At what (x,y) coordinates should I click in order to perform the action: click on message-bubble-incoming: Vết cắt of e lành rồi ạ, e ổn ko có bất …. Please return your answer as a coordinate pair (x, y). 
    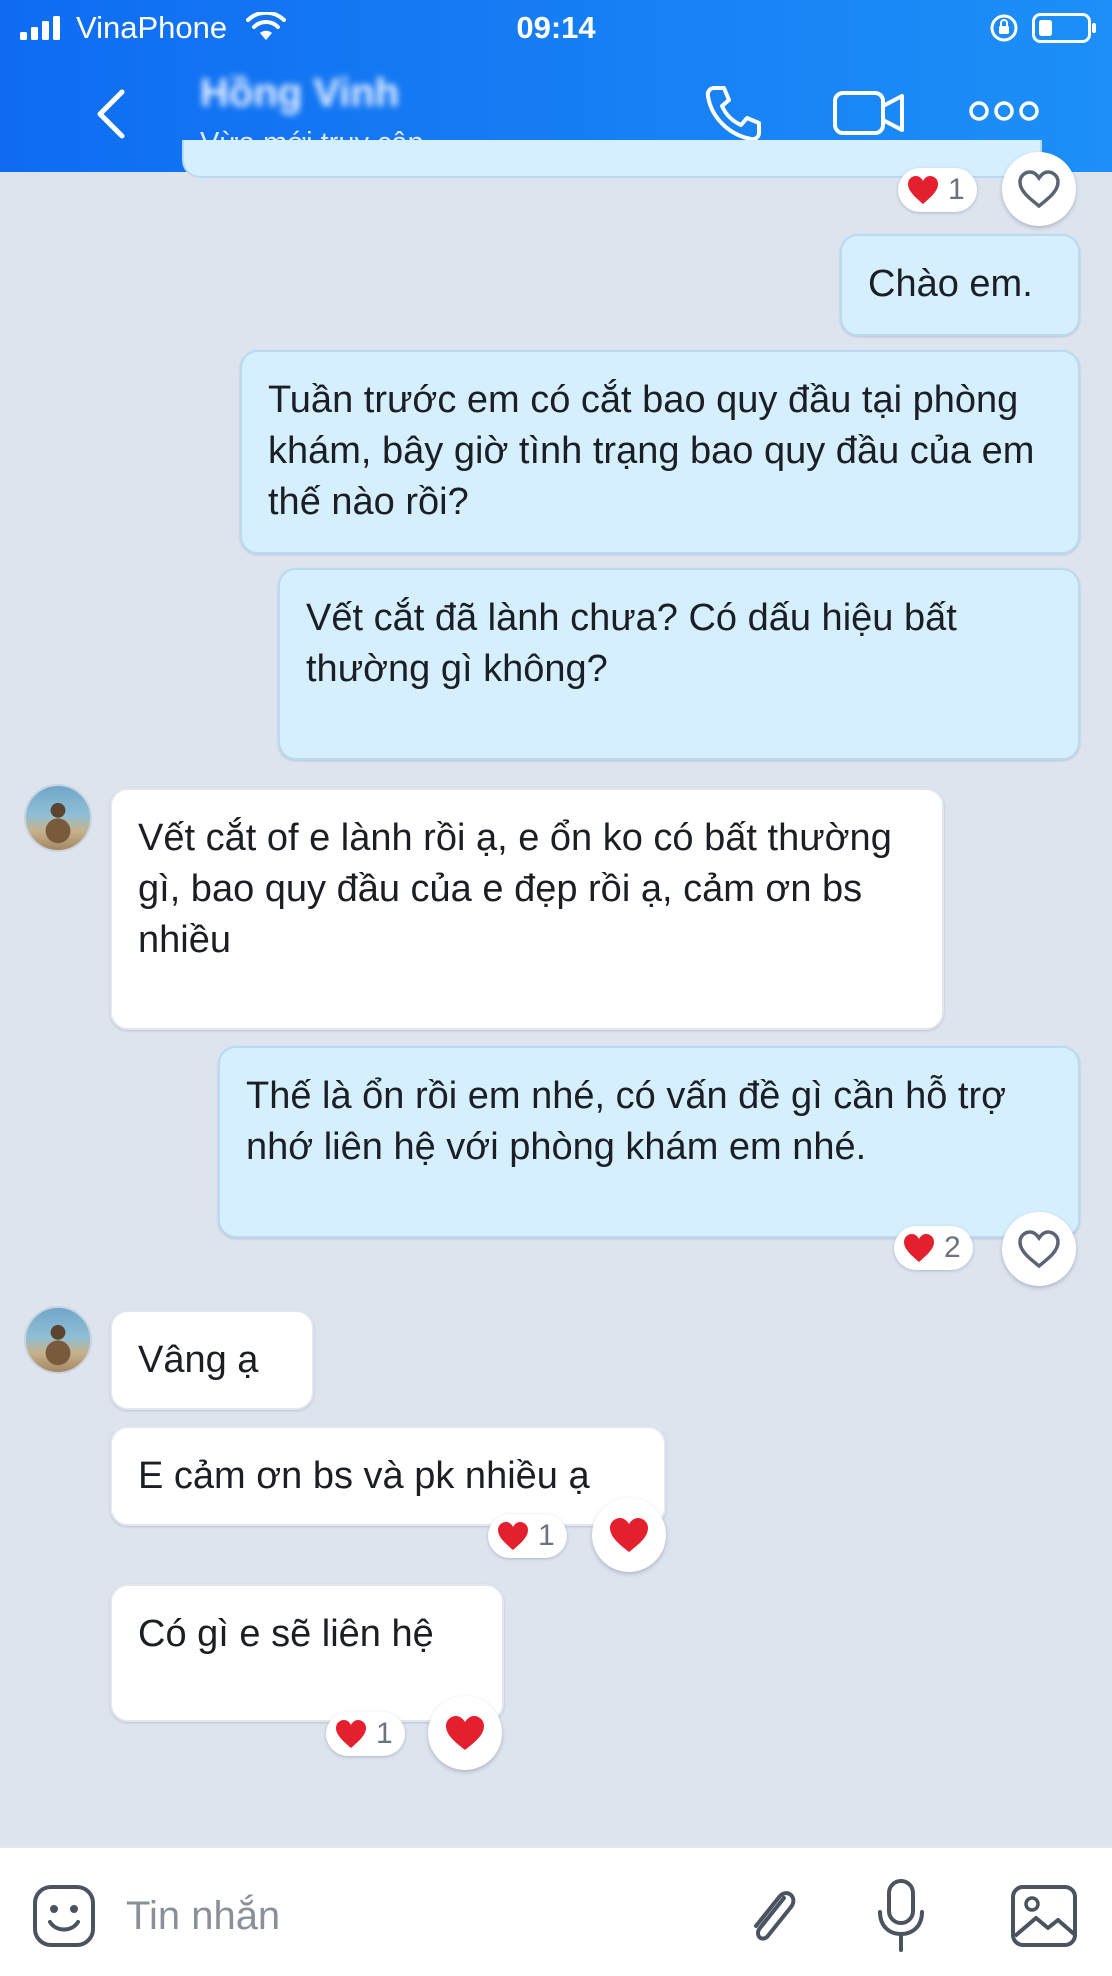
    Looking at the image, I should click on (527, 909).